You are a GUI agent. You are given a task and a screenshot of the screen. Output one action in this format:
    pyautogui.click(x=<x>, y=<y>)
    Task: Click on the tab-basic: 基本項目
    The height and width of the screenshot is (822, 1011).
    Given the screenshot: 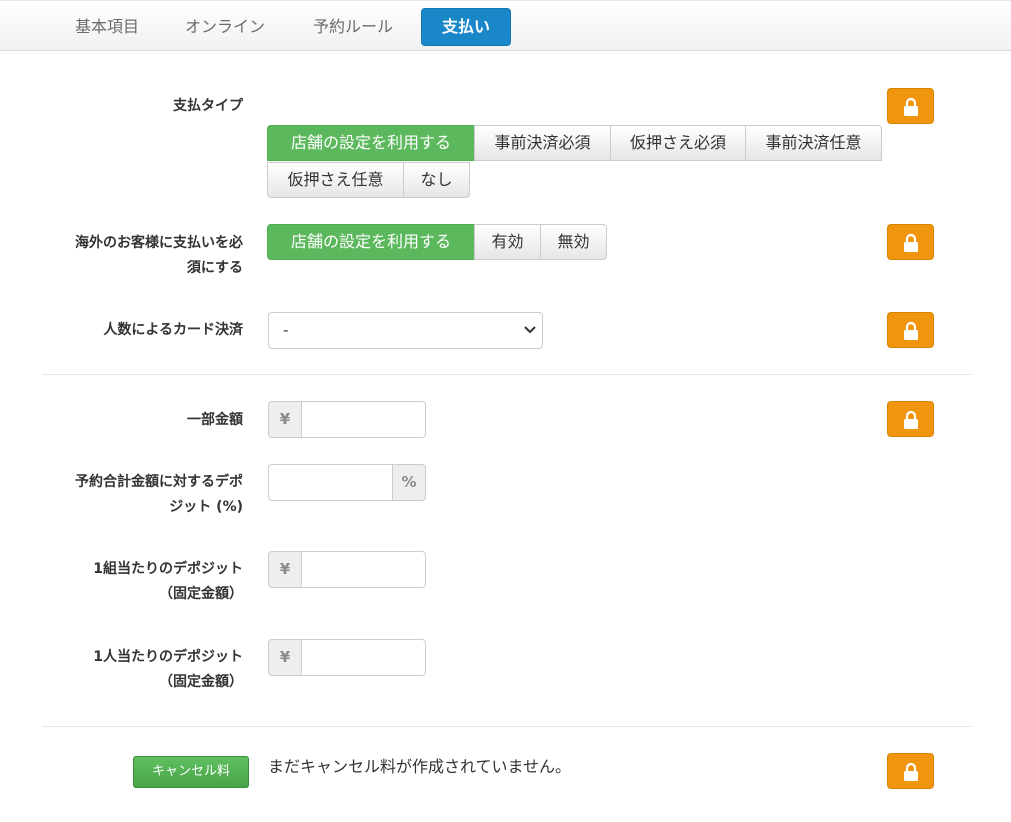 What is the action you would take?
    pyautogui.click(x=107, y=28)
    